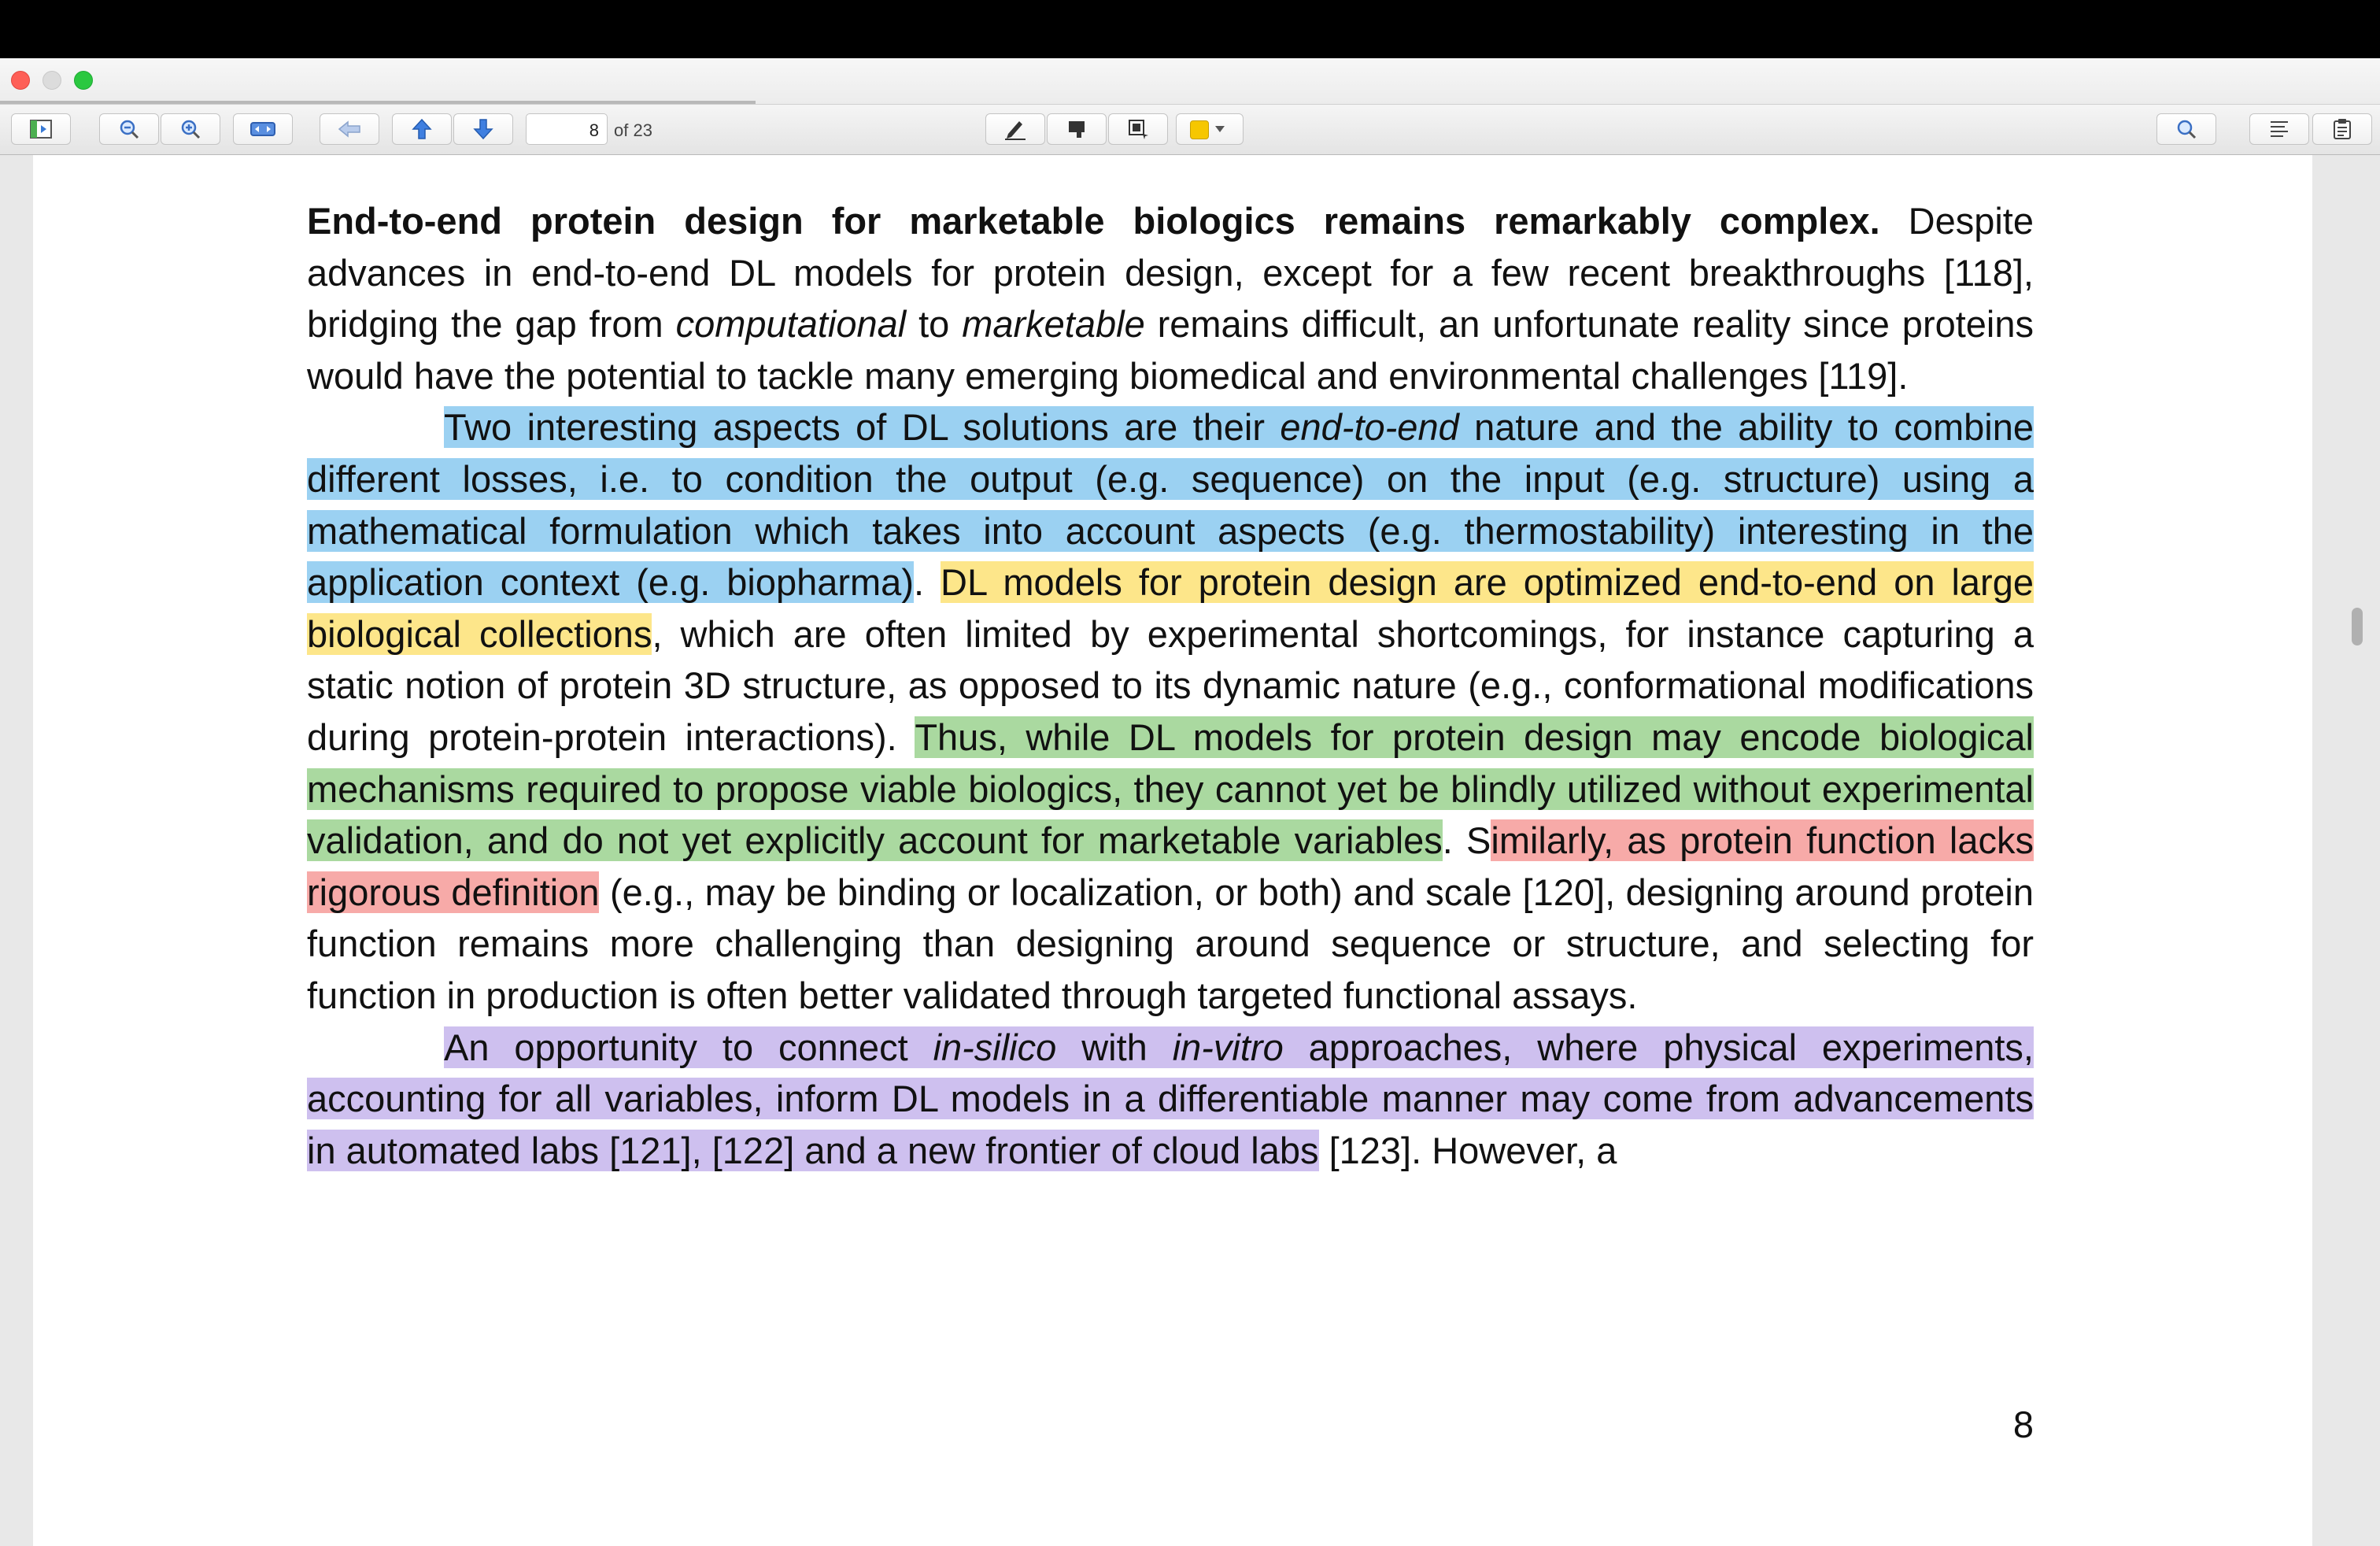  I want to click on pen-tool-button, so click(1015, 129).